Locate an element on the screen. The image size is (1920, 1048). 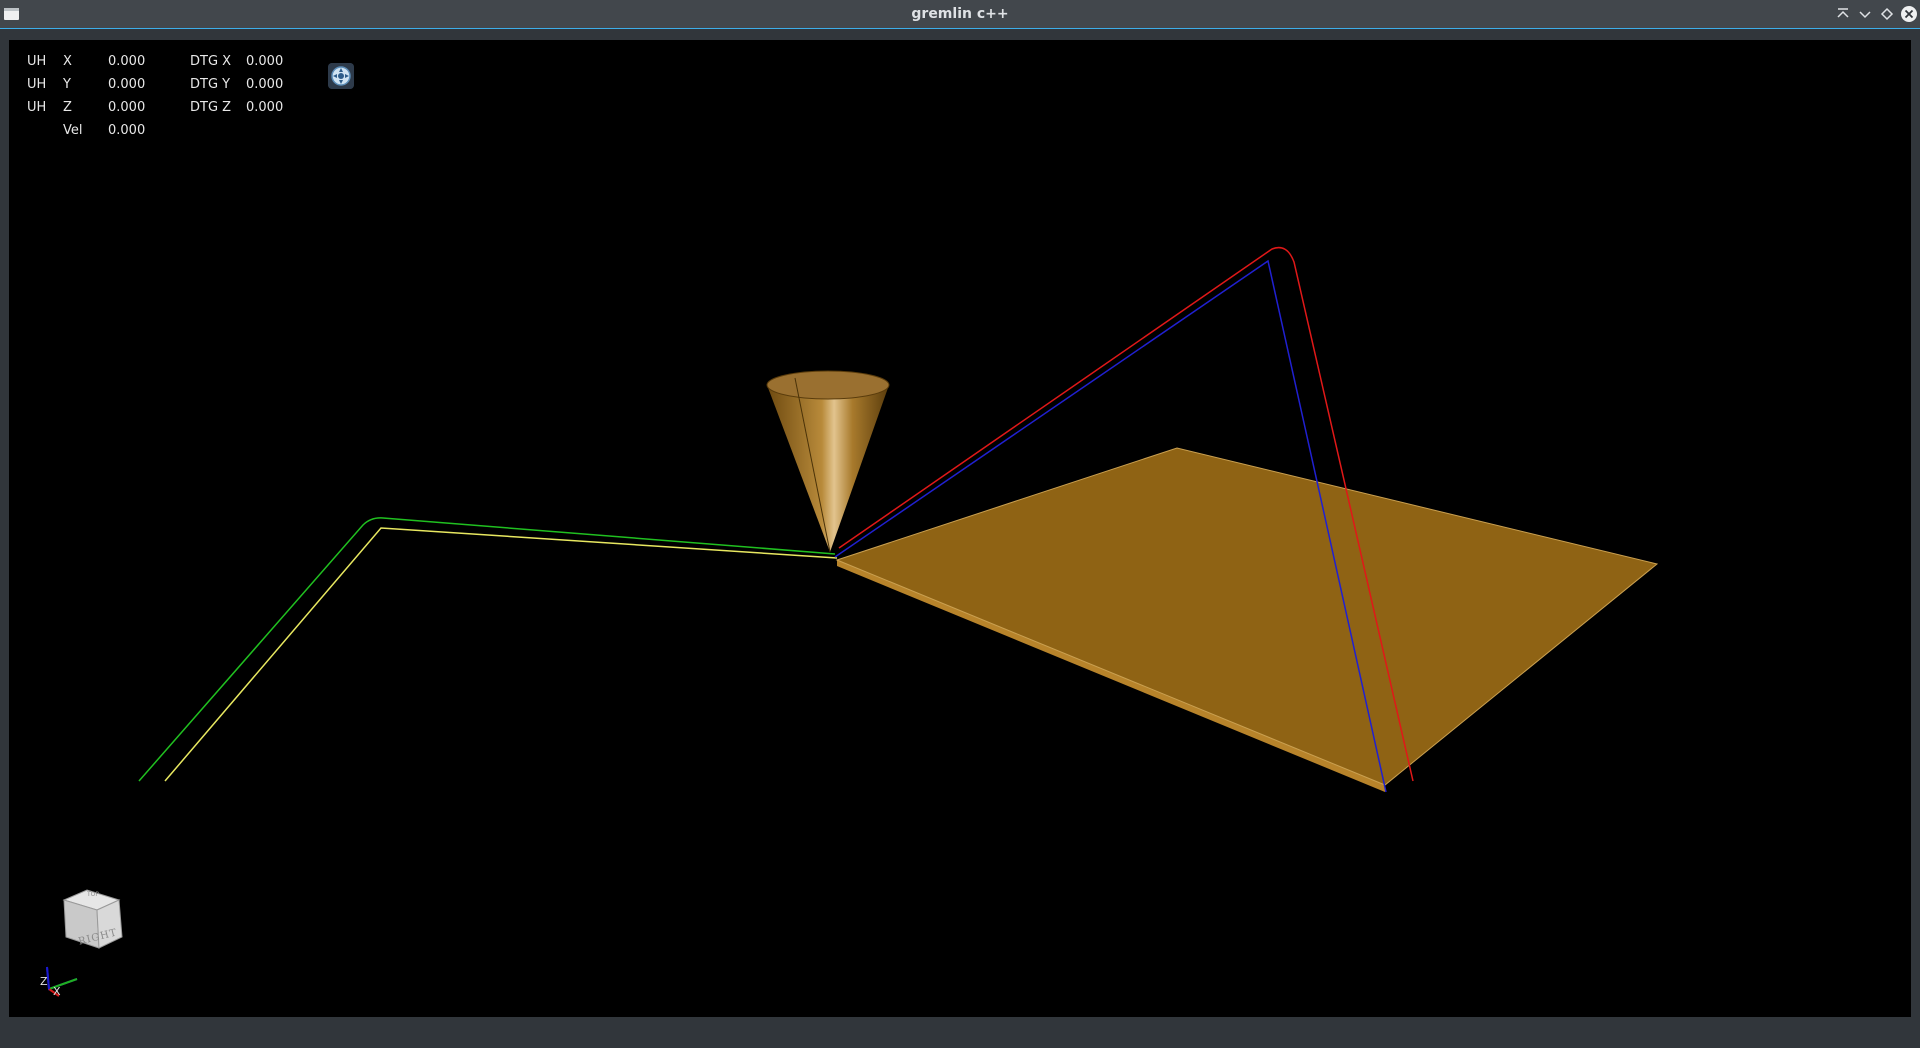
dro-value-z: 0.000 is located at coordinates (127, 107).